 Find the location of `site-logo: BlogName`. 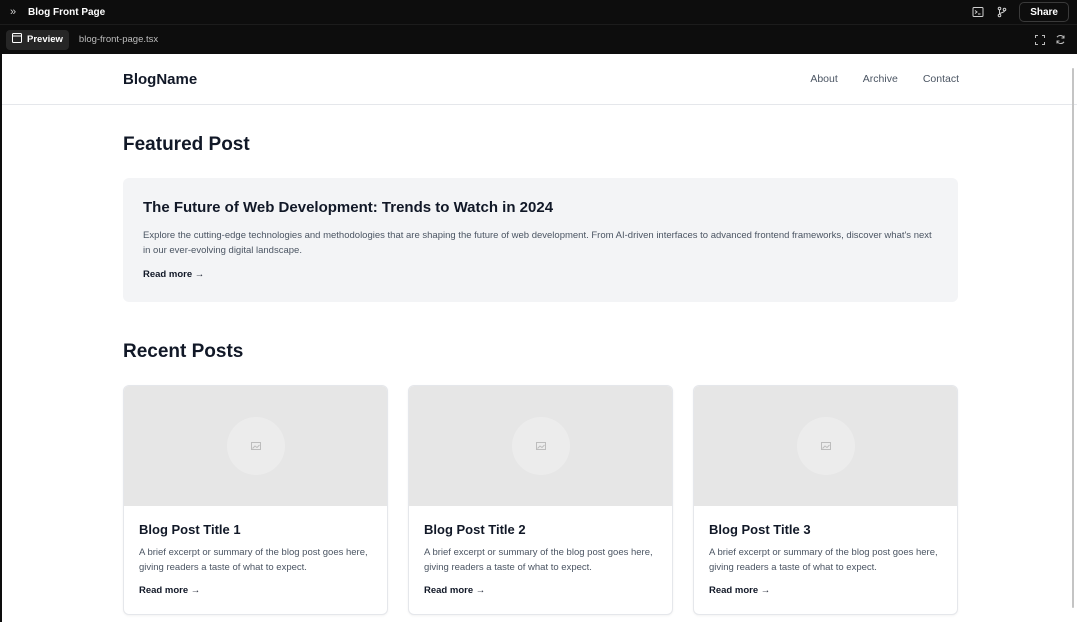

site-logo: BlogName is located at coordinates (160, 79).